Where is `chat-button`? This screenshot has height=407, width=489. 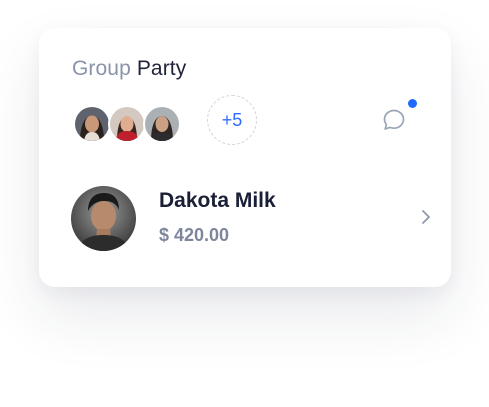 chat-button is located at coordinates (394, 120).